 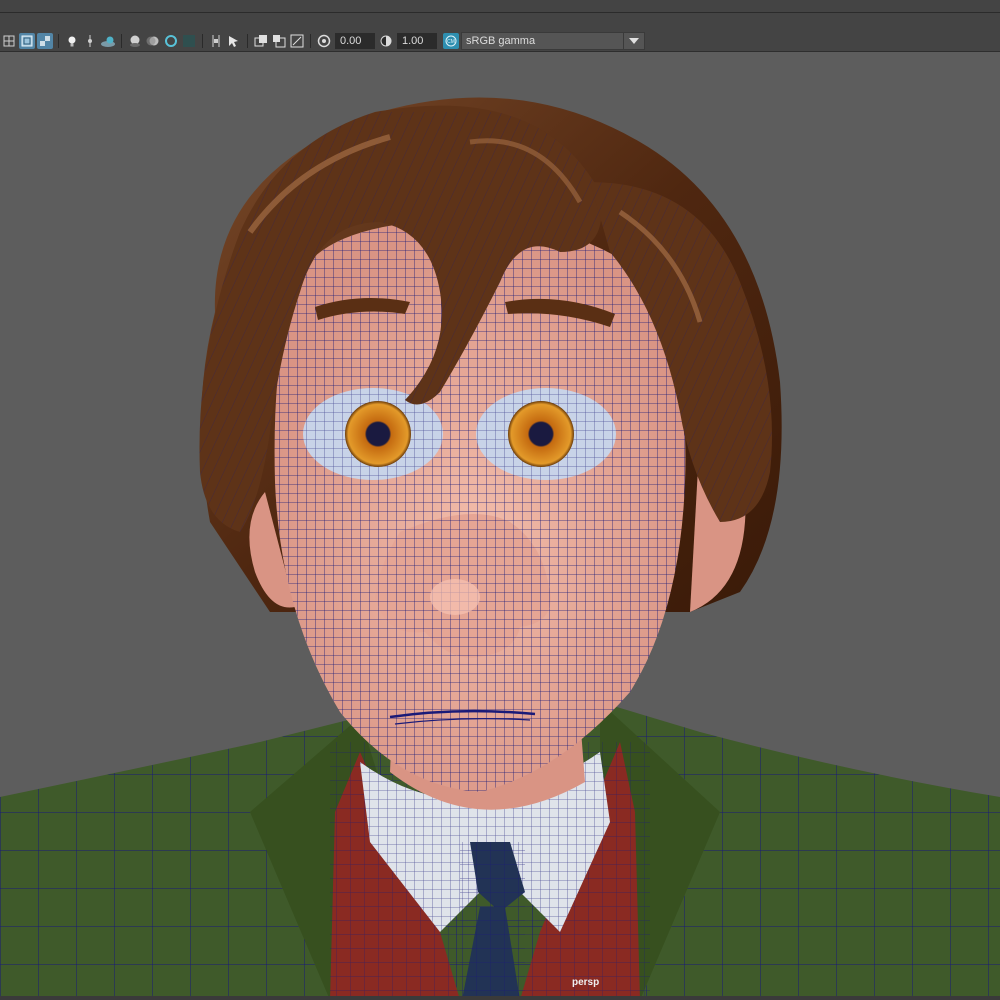 What do you see at coordinates (553, 41) in the screenshot?
I see `view-transform-dropdown: sRGB gamma` at bounding box center [553, 41].